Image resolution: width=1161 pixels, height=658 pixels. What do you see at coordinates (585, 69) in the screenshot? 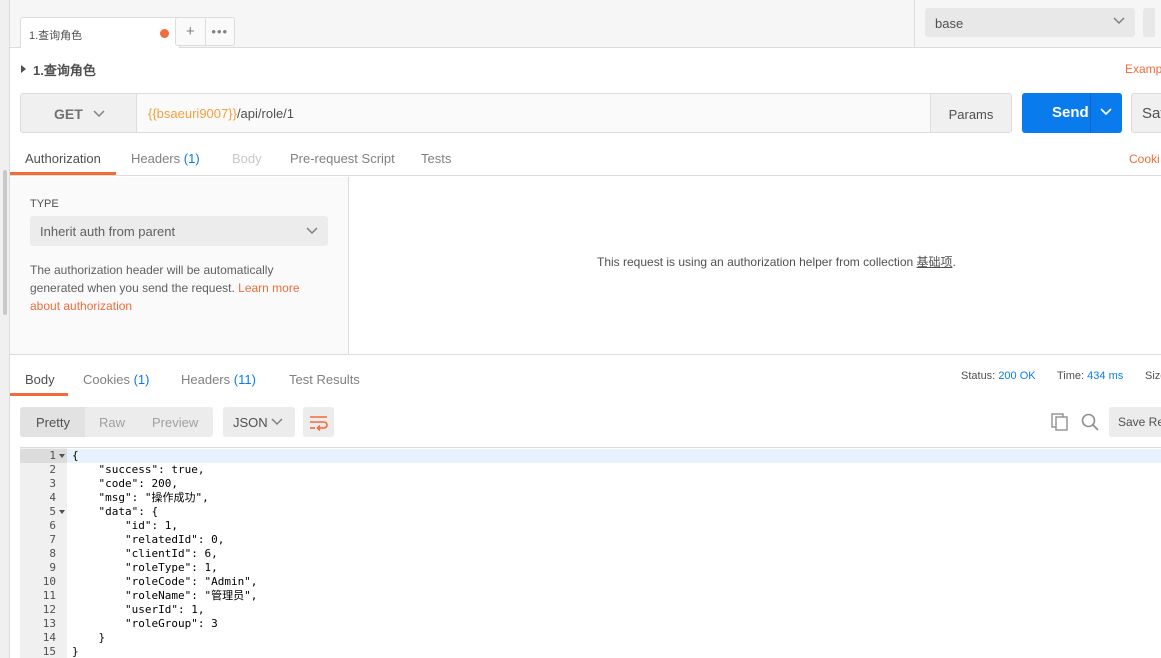
I see `request-name-row: 1.查询角色 Examp` at bounding box center [585, 69].